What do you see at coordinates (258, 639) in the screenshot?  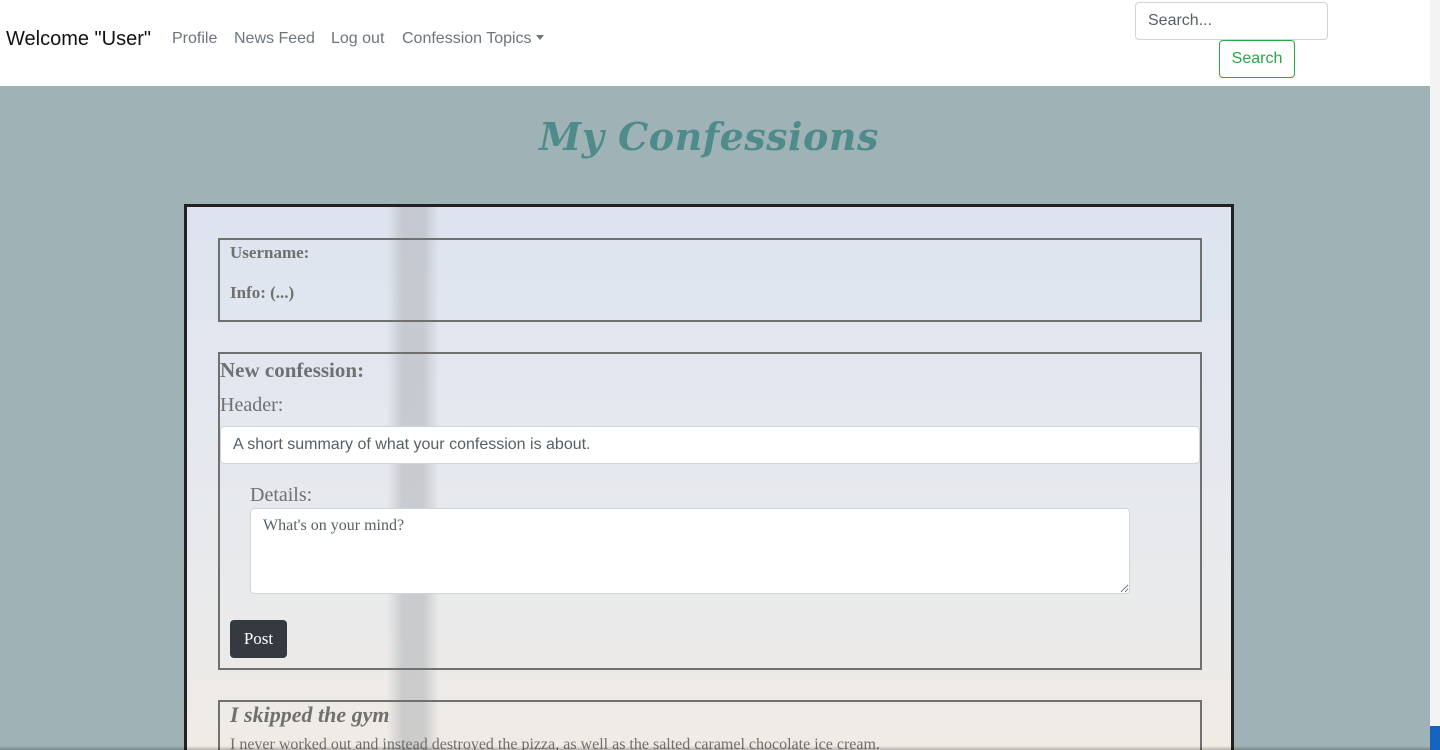 I see `post-button: Post` at bounding box center [258, 639].